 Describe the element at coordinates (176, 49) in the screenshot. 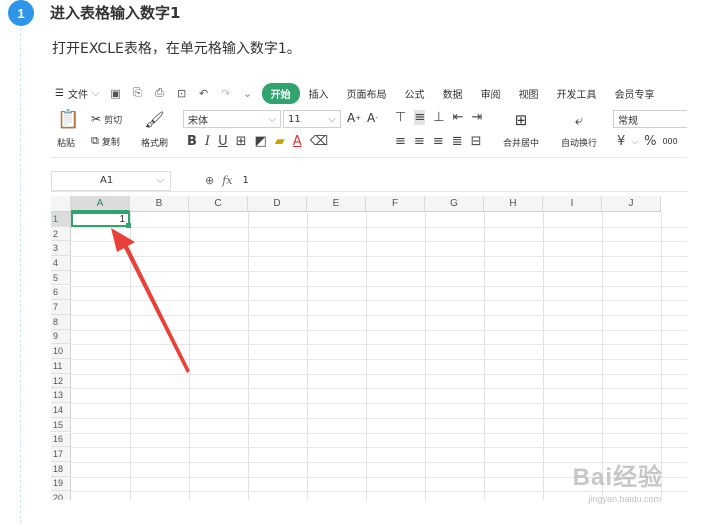

I see `step-description: 打开EXCLE表格，在单元格输入数字1。` at that location.